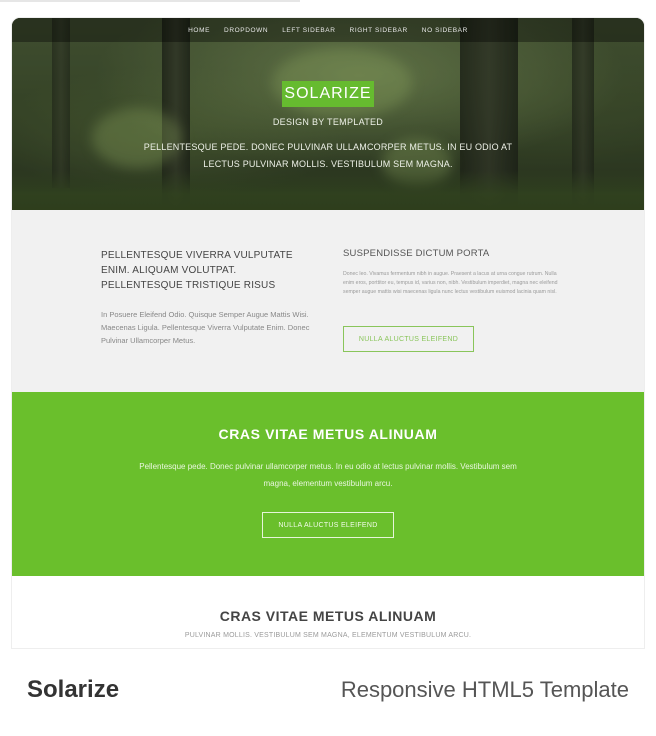 This screenshot has height=736, width=656. I want to click on nav-item-no-sidebar: NO SIDEBAR, so click(445, 30).